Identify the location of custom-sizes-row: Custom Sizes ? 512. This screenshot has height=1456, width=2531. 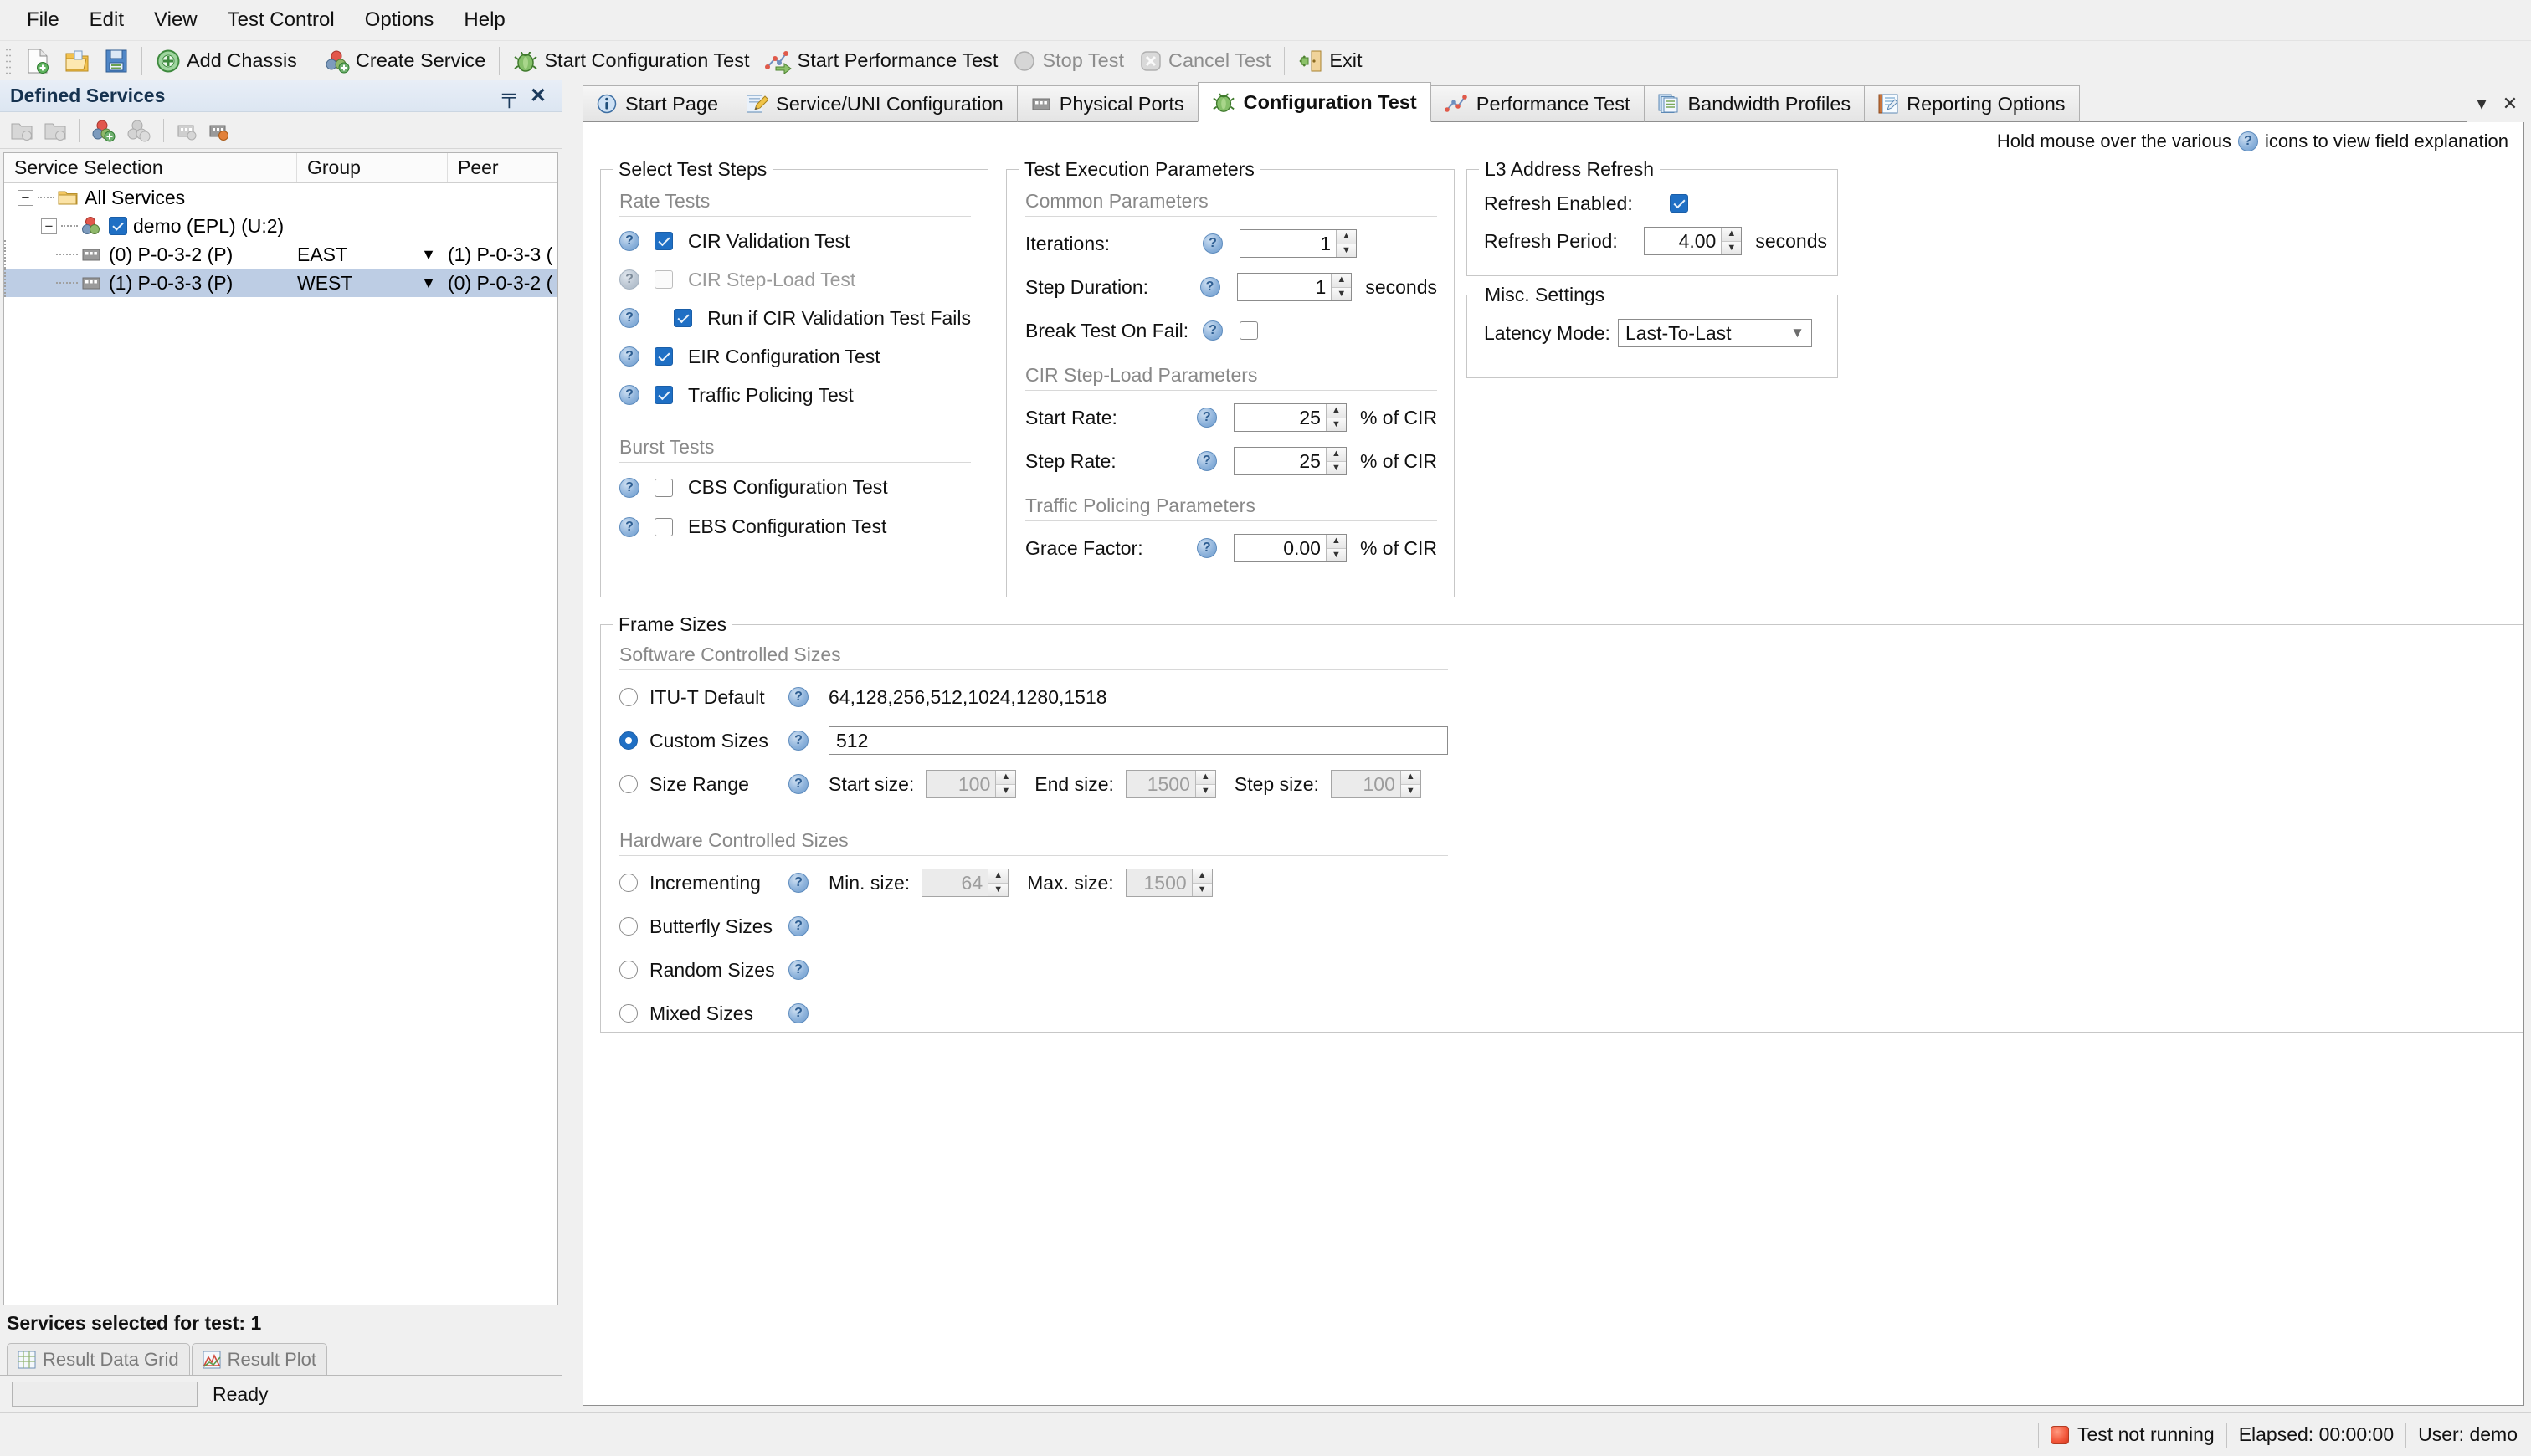
(1033, 740).